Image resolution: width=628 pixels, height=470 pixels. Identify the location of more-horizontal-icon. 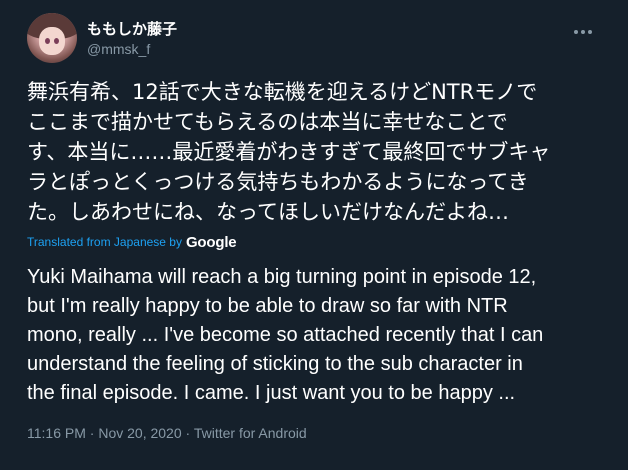
(583, 32).